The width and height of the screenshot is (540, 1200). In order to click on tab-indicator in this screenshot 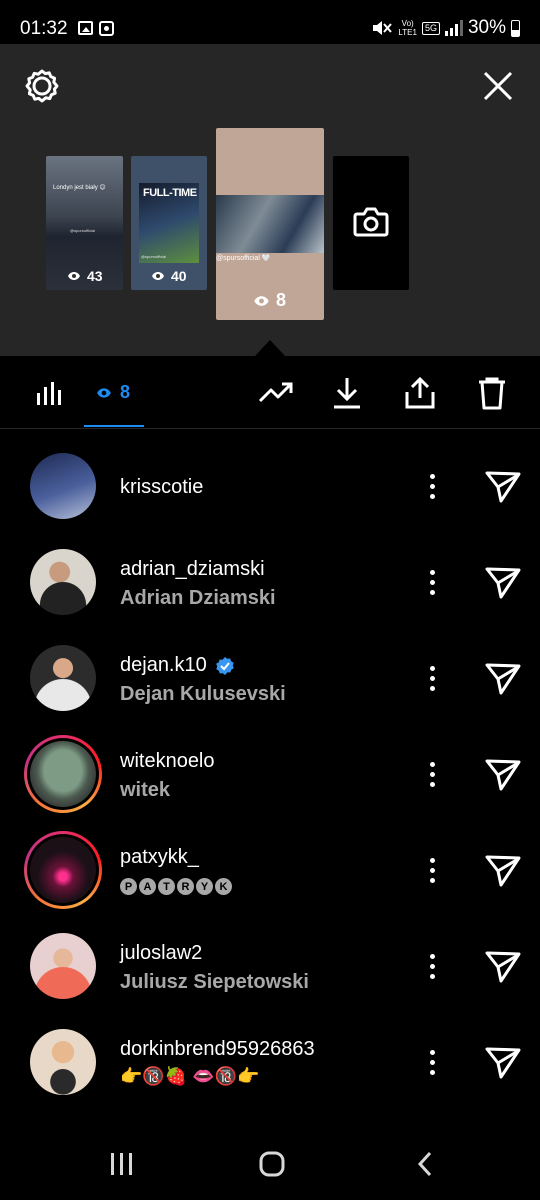, I will do `click(114, 426)`.